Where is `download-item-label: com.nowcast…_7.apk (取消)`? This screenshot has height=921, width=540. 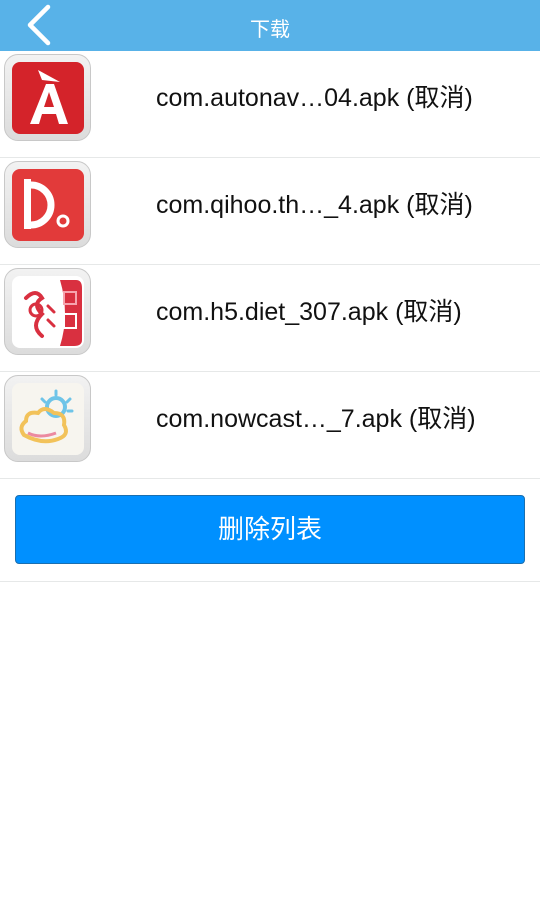
download-item-label: com.nowcast…_7.apk (取消) is located at coordinates (316, 419).